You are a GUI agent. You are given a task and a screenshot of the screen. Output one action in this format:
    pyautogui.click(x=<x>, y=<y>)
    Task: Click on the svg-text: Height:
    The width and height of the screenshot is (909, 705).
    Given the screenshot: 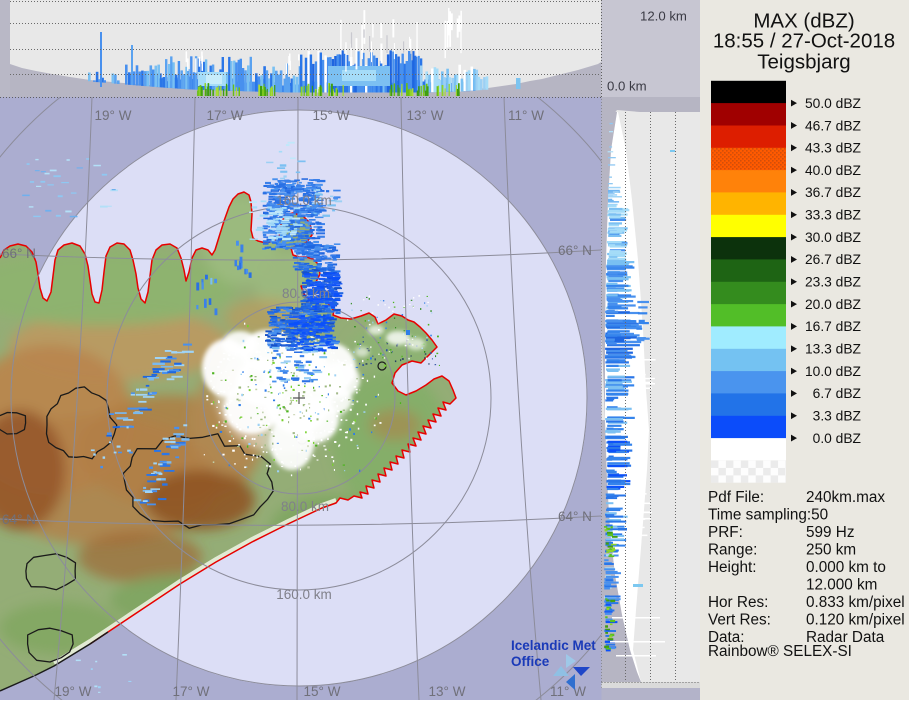 What is the action you would take?
    pyautogui.click(x=732, y=567)
    